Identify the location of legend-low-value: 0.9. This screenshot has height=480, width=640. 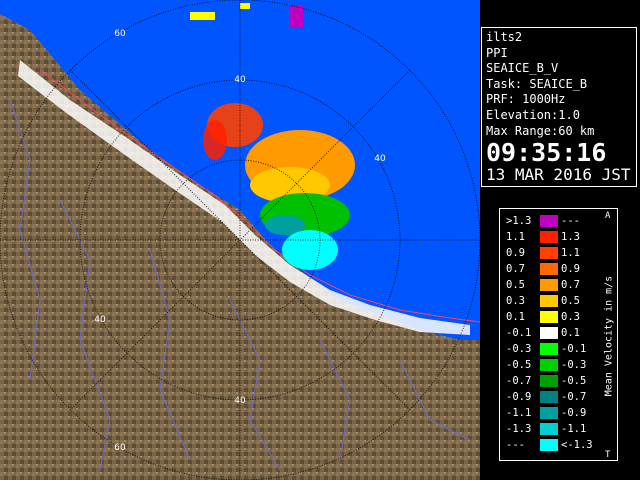
(515, 253).